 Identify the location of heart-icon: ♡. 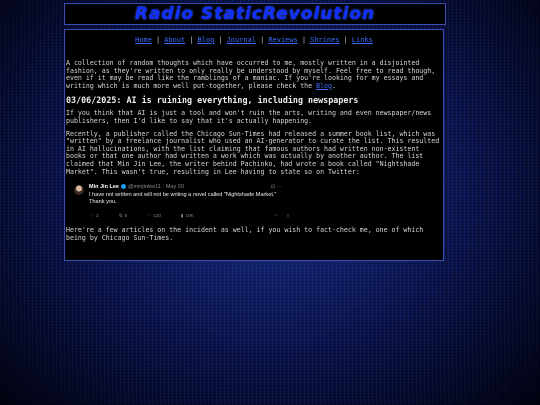
(149, 216).